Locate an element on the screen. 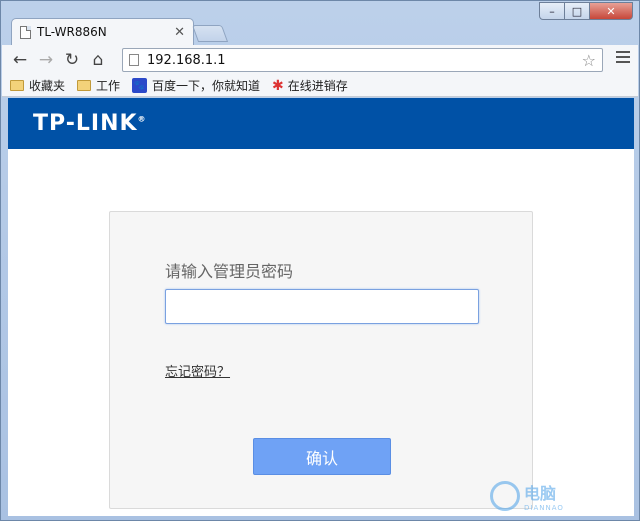  watermark-icon is located at coordinates (505, 496).